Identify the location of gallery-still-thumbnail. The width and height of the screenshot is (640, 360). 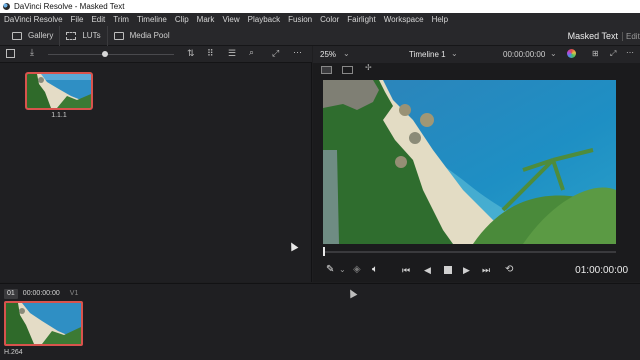
(59, 91).